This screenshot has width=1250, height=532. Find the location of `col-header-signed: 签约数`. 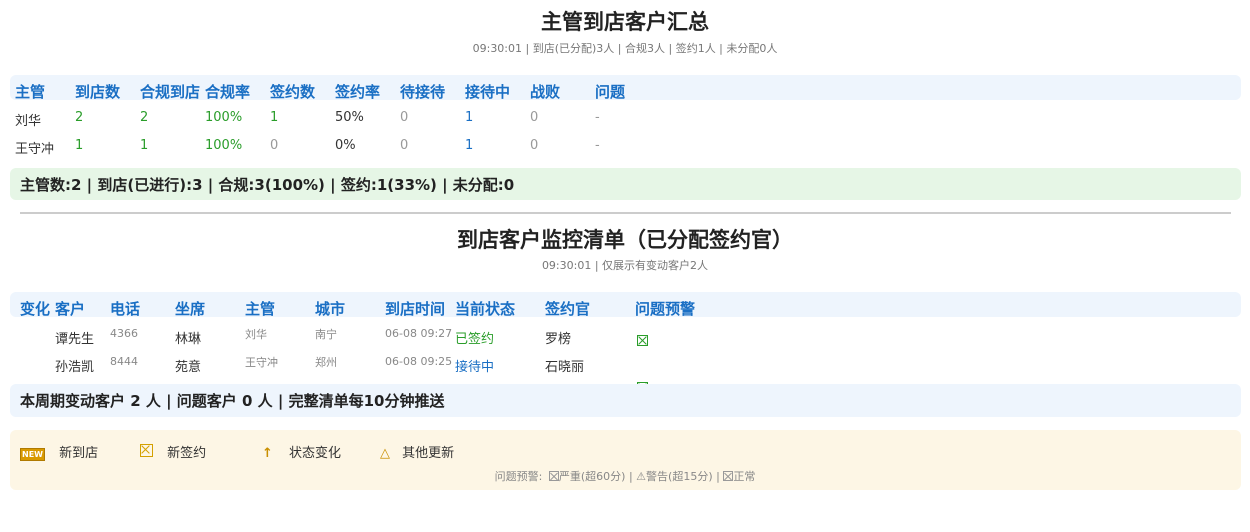

col-header-signed: 签约数 is located at coordinates (292, 91).